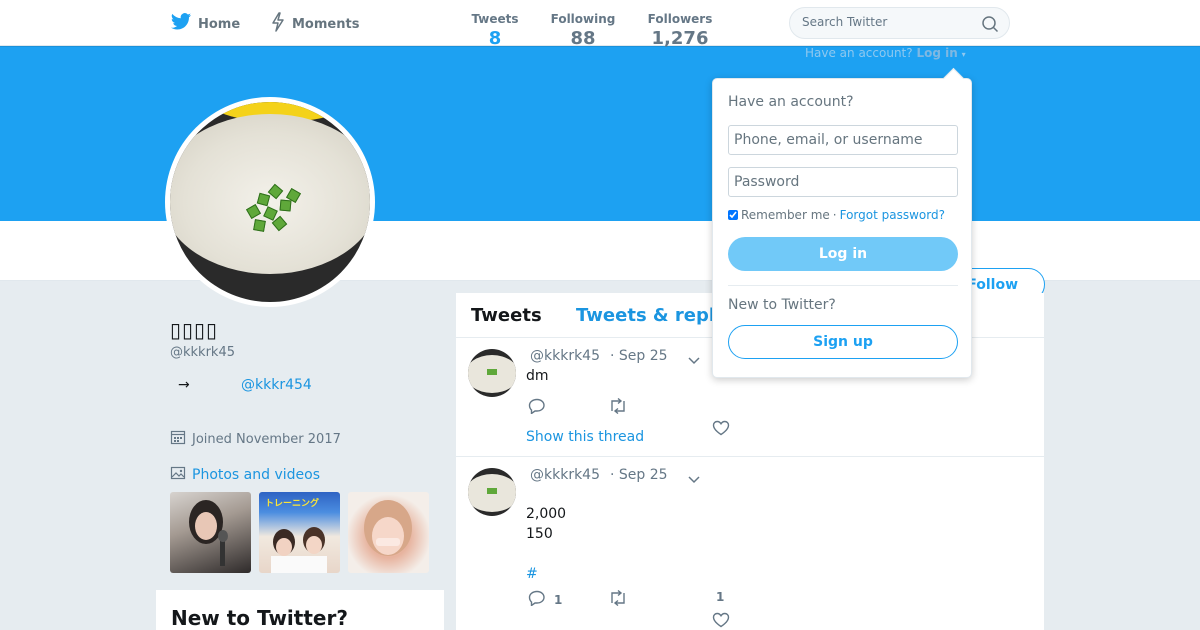  I want to click on calendar-icon, so click(178, 439).